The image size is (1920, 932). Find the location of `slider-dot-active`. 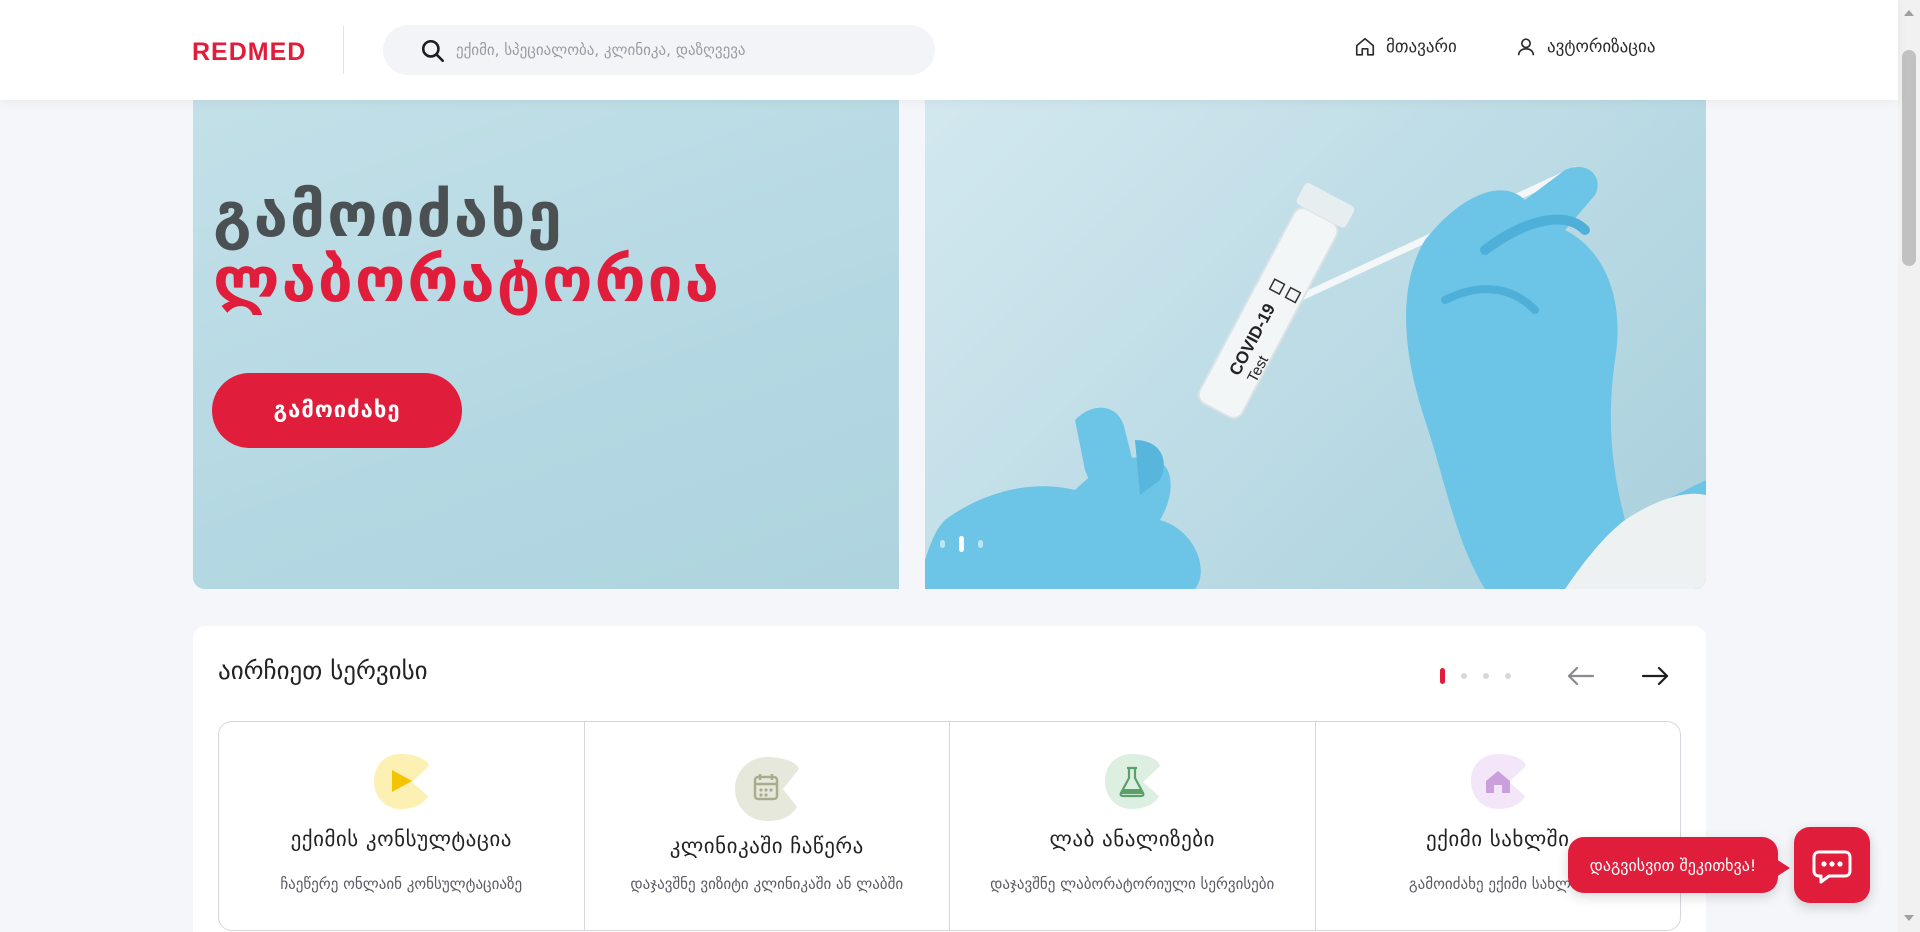

slider-dot-active is located at coordinates (961, 544).